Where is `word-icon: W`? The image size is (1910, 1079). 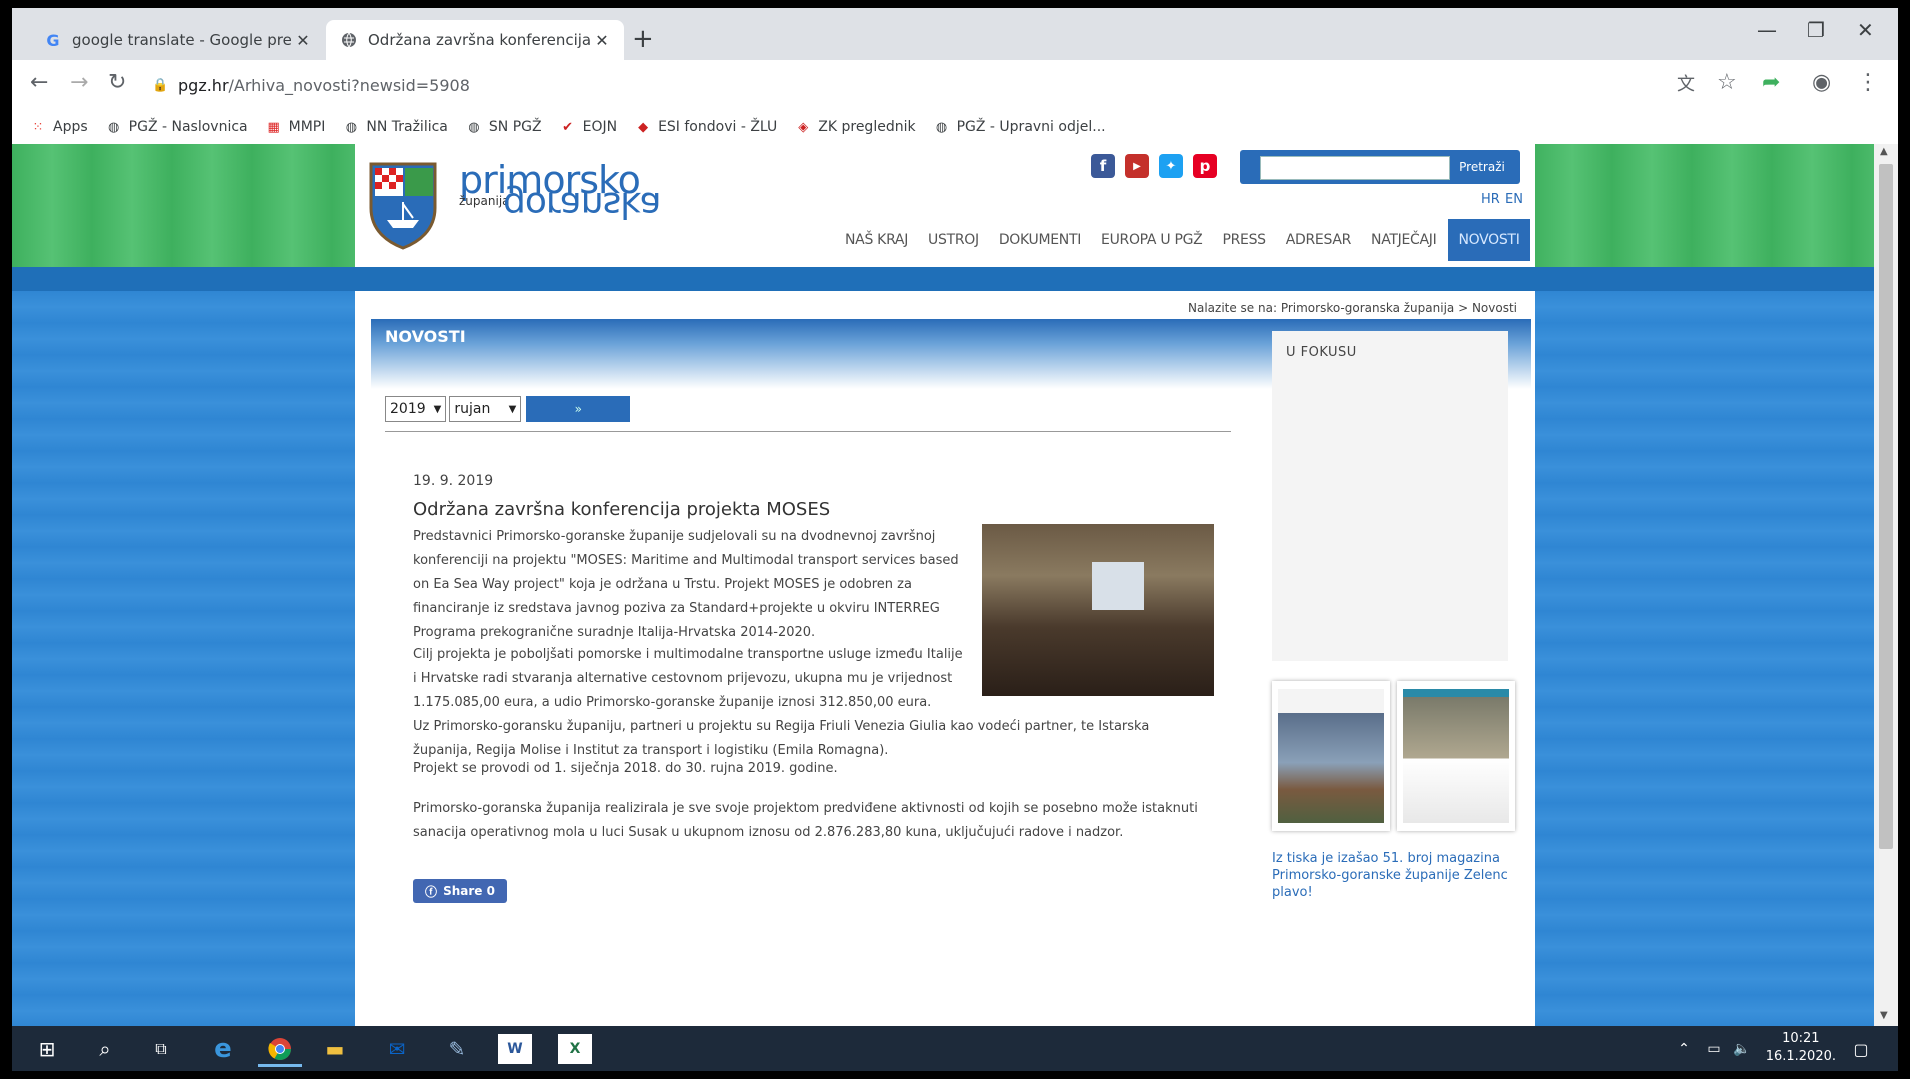
word-icon: W is located at coordinates (515, 1049).